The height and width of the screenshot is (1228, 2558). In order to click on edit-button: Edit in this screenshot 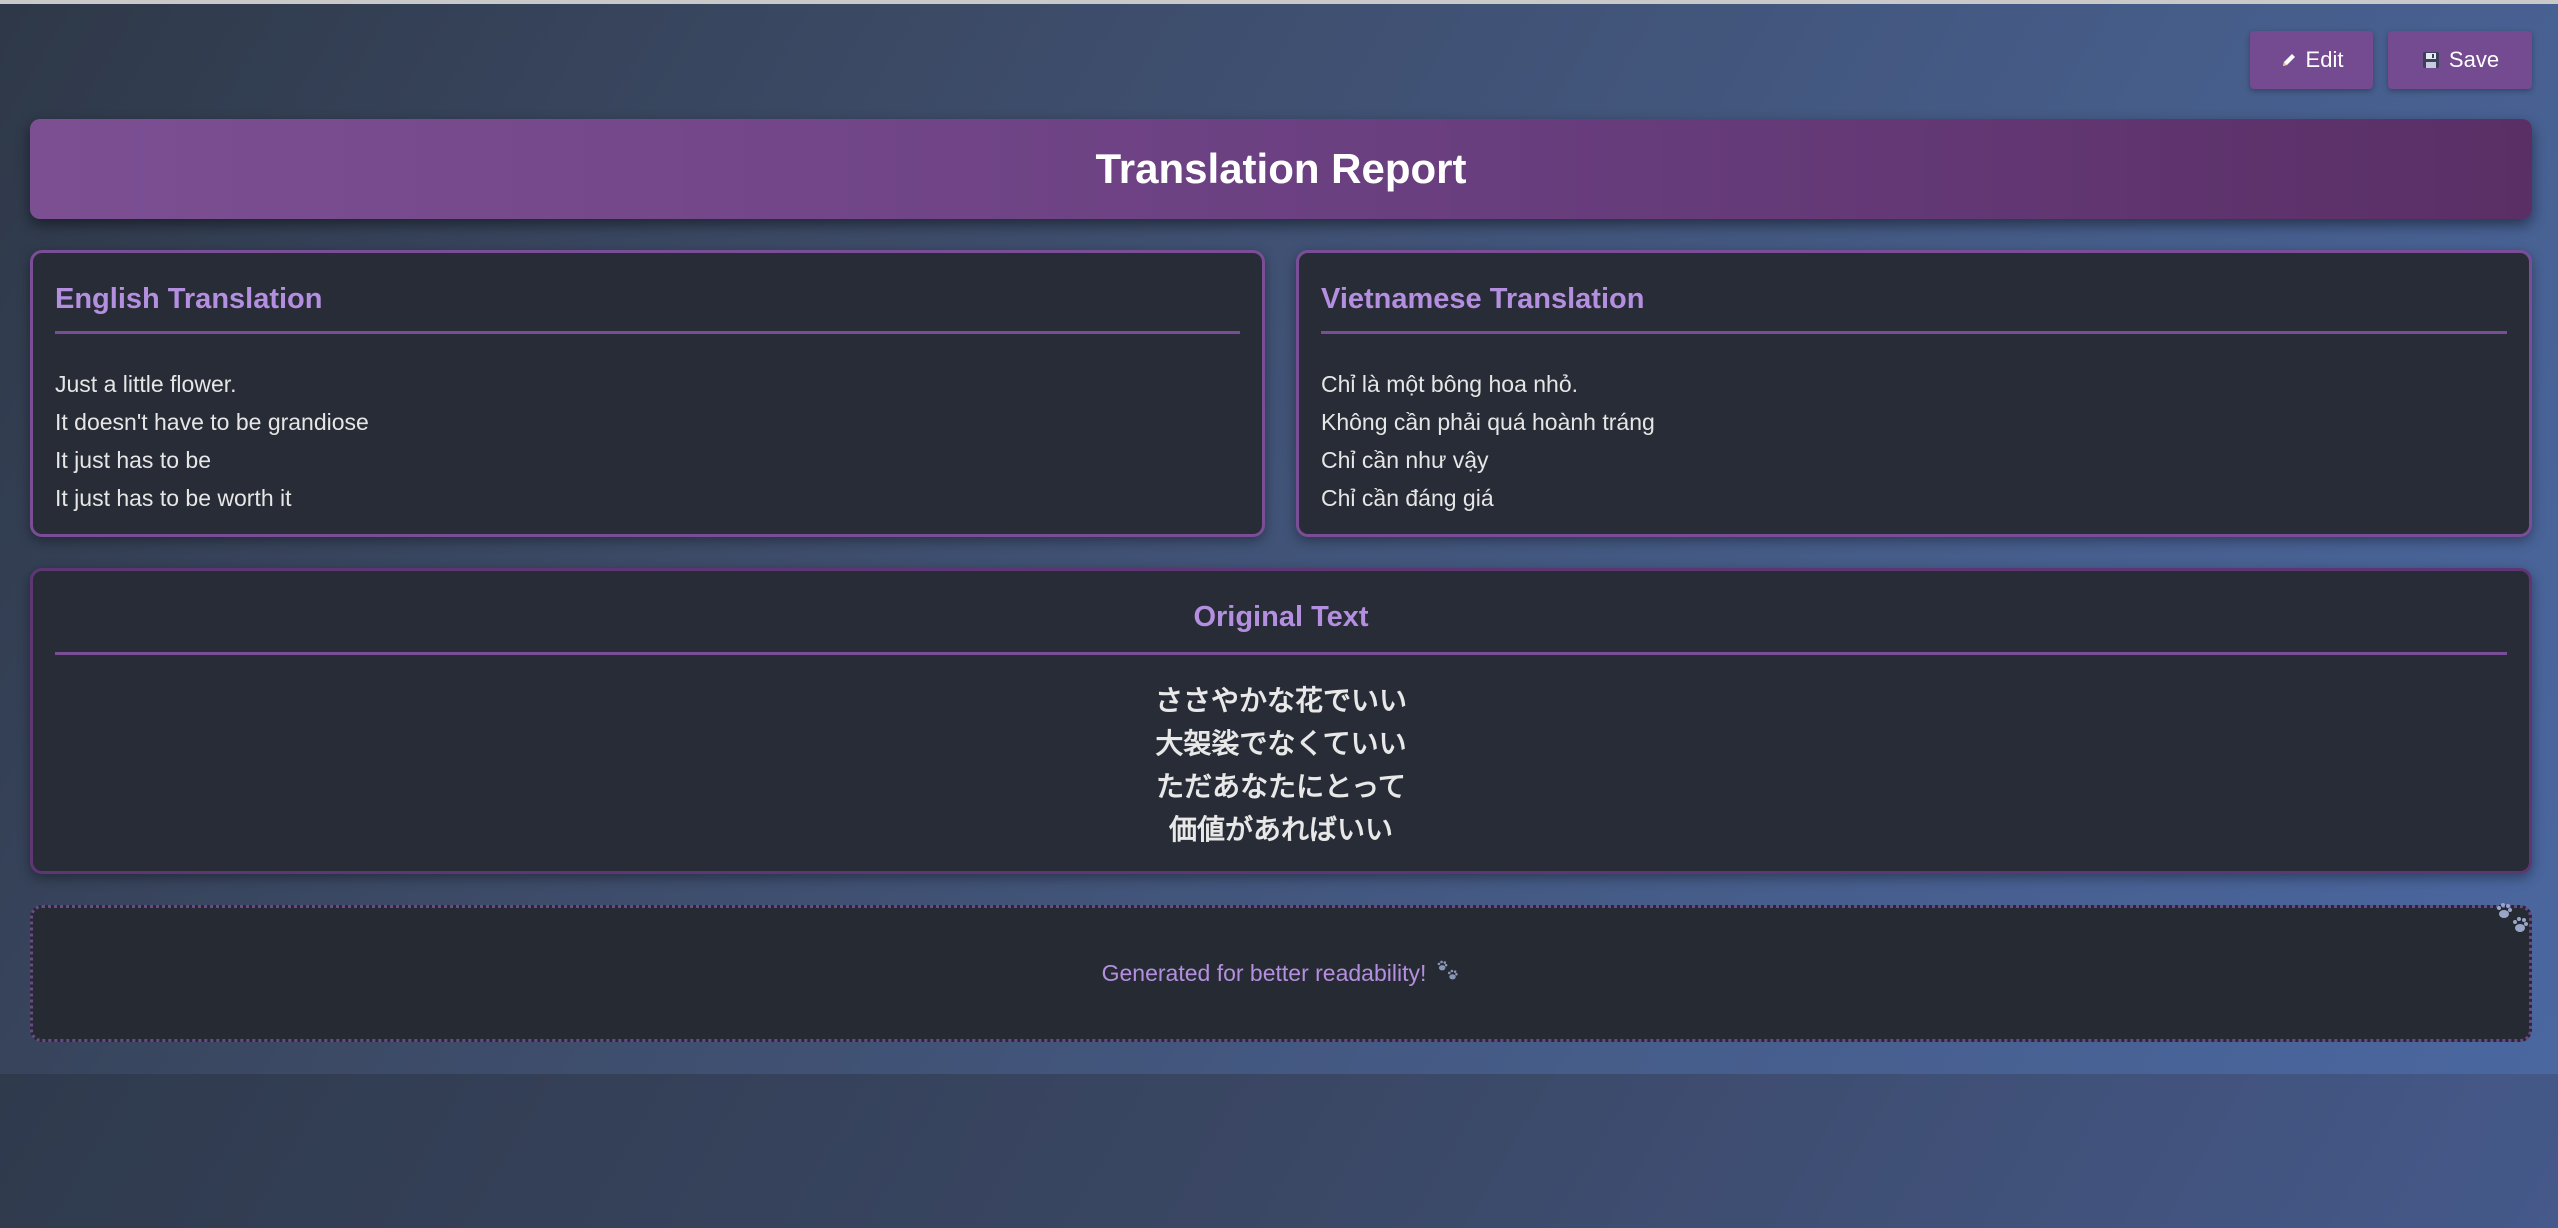, I will do `click(2311, 60)`.